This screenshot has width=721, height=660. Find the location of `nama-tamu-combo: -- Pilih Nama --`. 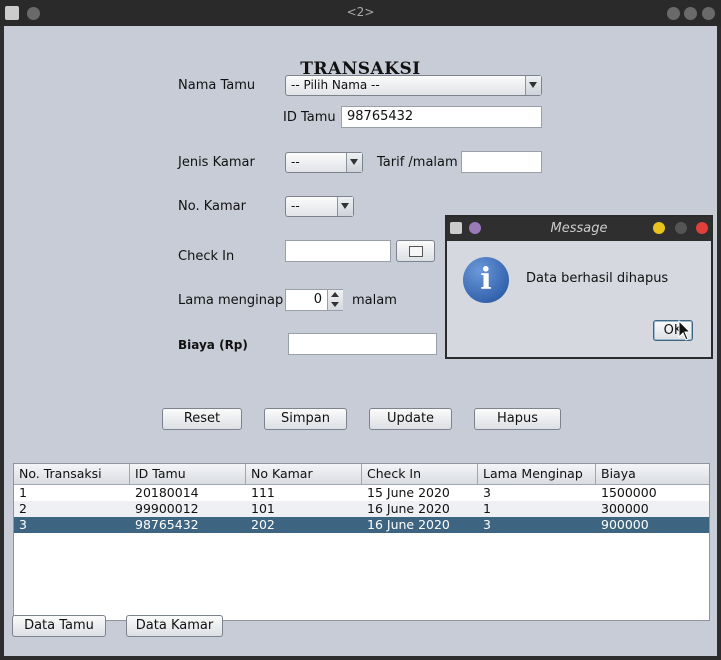

nama-tamu-combo: -- Pilih Nama -- is located at coordinates (413, 85).